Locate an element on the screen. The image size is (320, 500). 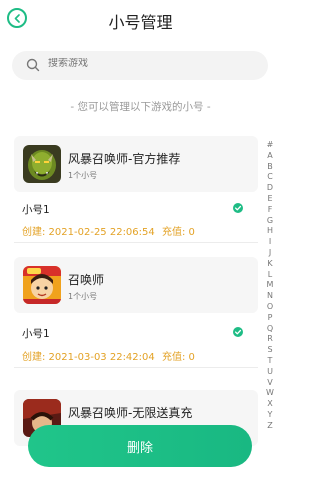
alphabet-letter: C is located at coordinates (270, 177).